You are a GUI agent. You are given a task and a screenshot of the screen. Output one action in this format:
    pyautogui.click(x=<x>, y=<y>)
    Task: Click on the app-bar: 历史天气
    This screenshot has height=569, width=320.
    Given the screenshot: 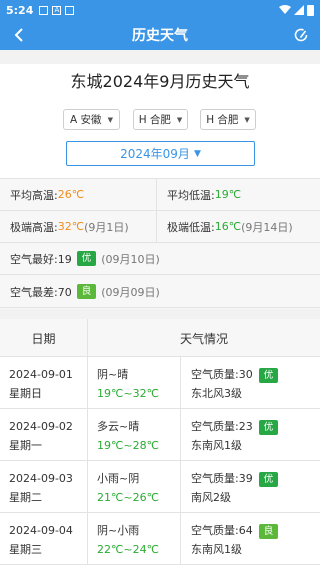 What is the action you would take?
    pyautogui.click(x=160, y=35)
    